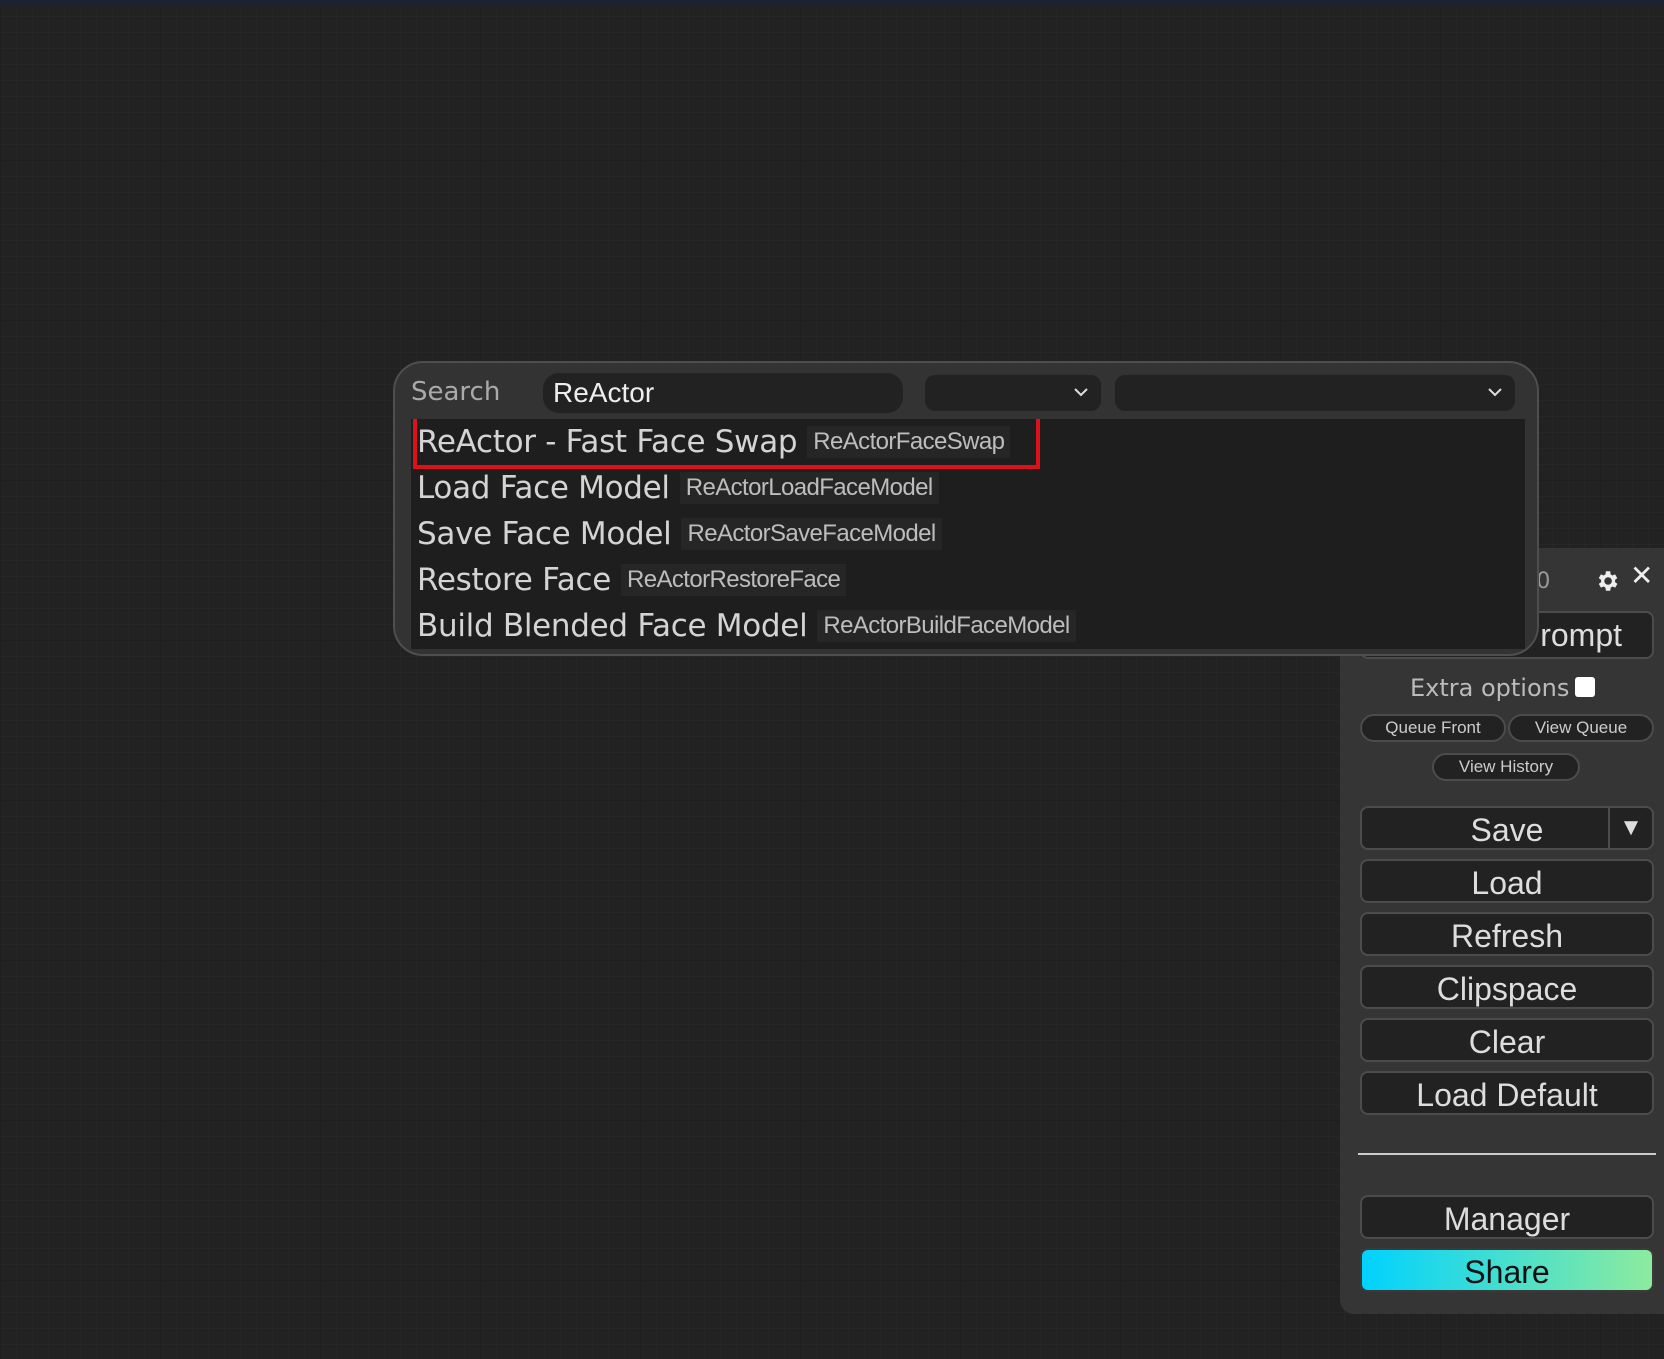 This screenshot has width=1664, height=1359. I want to click on save-button-label: Save, so click(1507, 830).